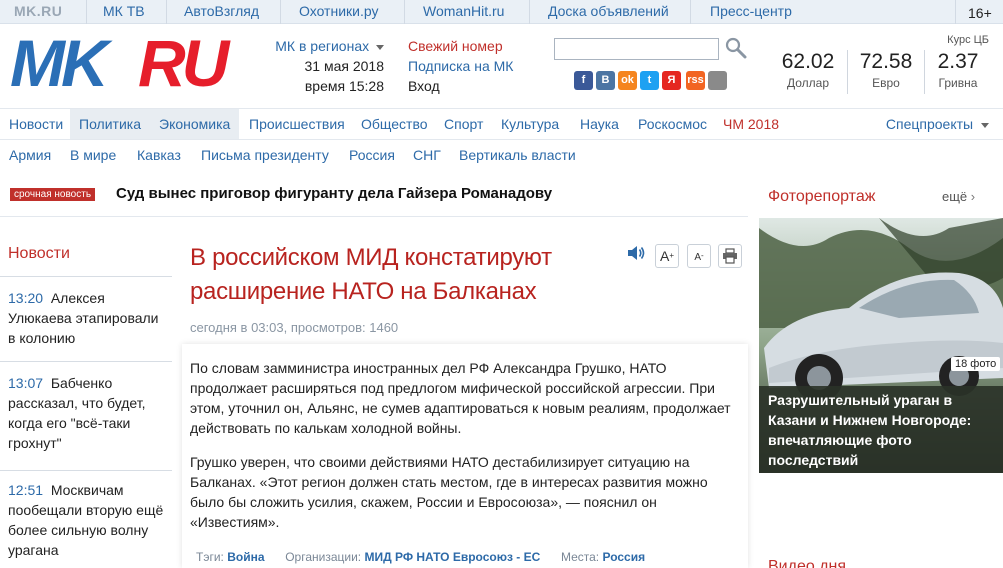 This screenshot has height=568, width=1003. I want to click on subnav-item-letters: Письма президенту, so click(265, 155).